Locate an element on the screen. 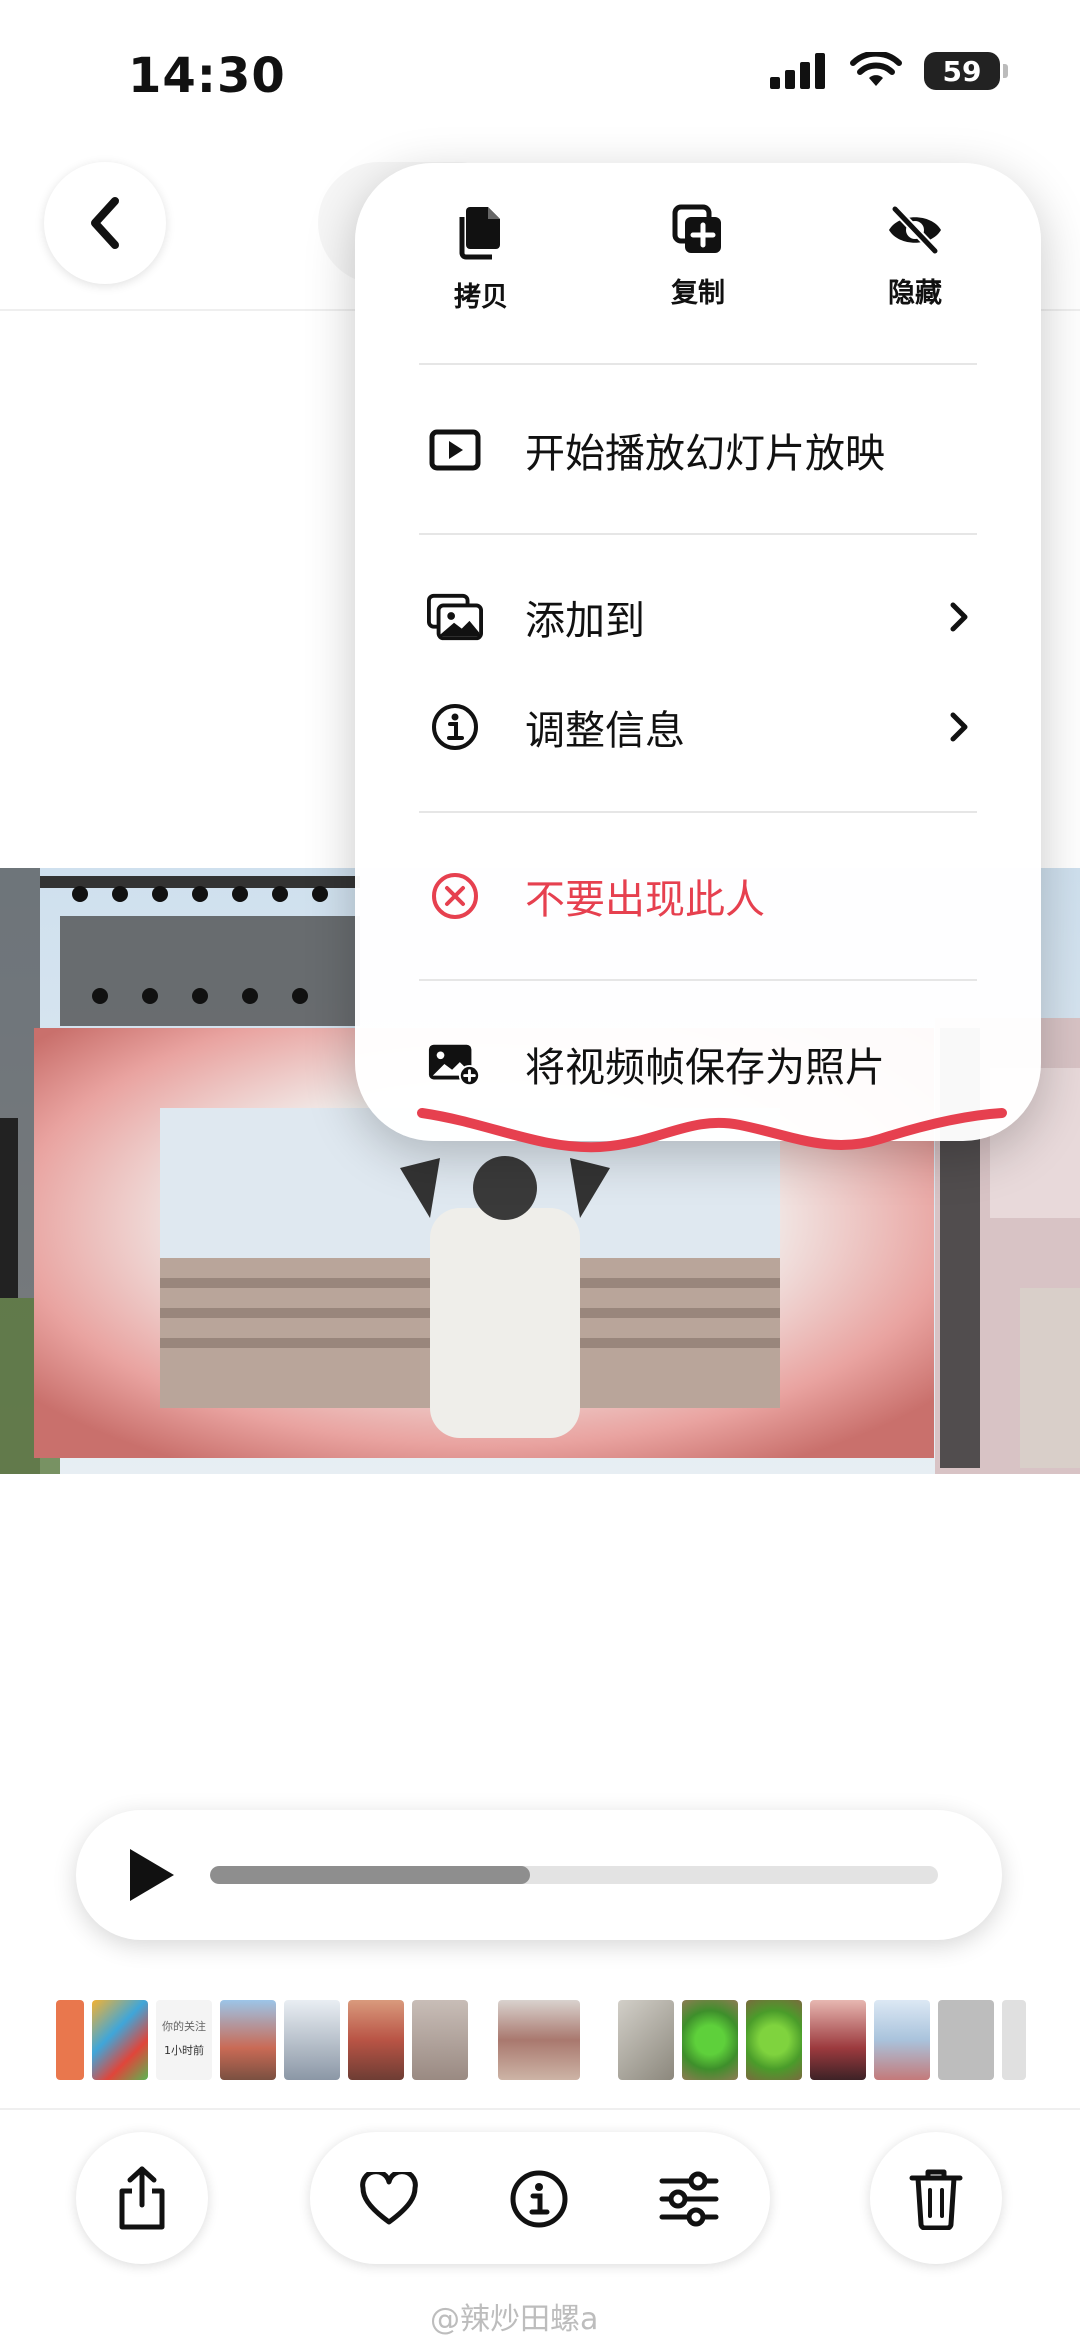 Image resolution: width=1080 pixels, height=2341 pixels. edit-button is located at coordinates (689, 2199).